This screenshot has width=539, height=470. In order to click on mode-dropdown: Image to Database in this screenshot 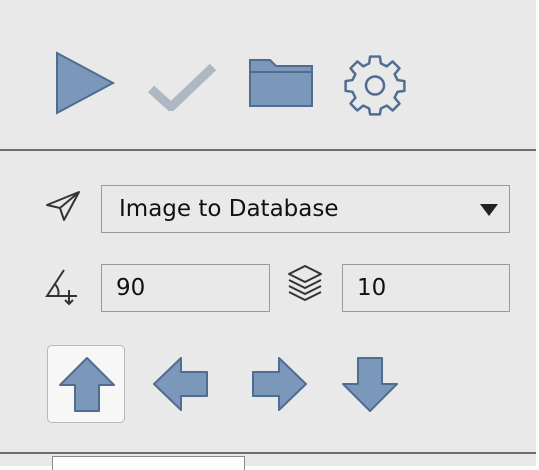, I will do `click(305, 209)`.